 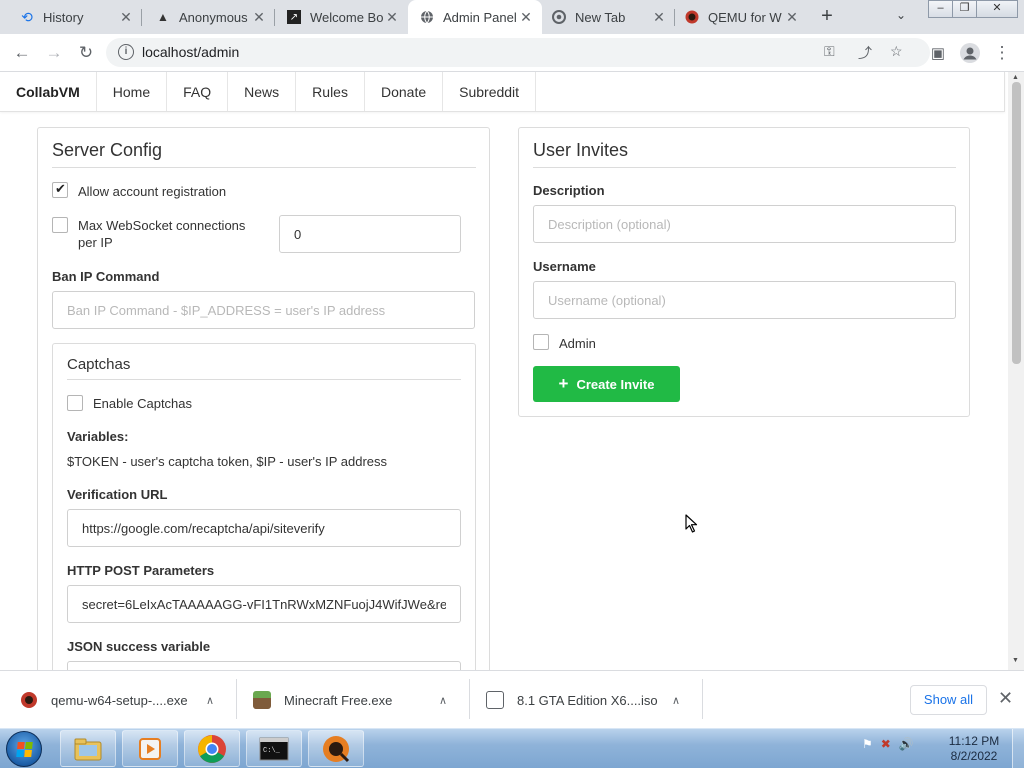 What do you see at coordinates (125, 700) in the screenshot?
I see `download-item-qemu: qemu-w64-setup-....exe ∧` at bounding box center [125, 700].